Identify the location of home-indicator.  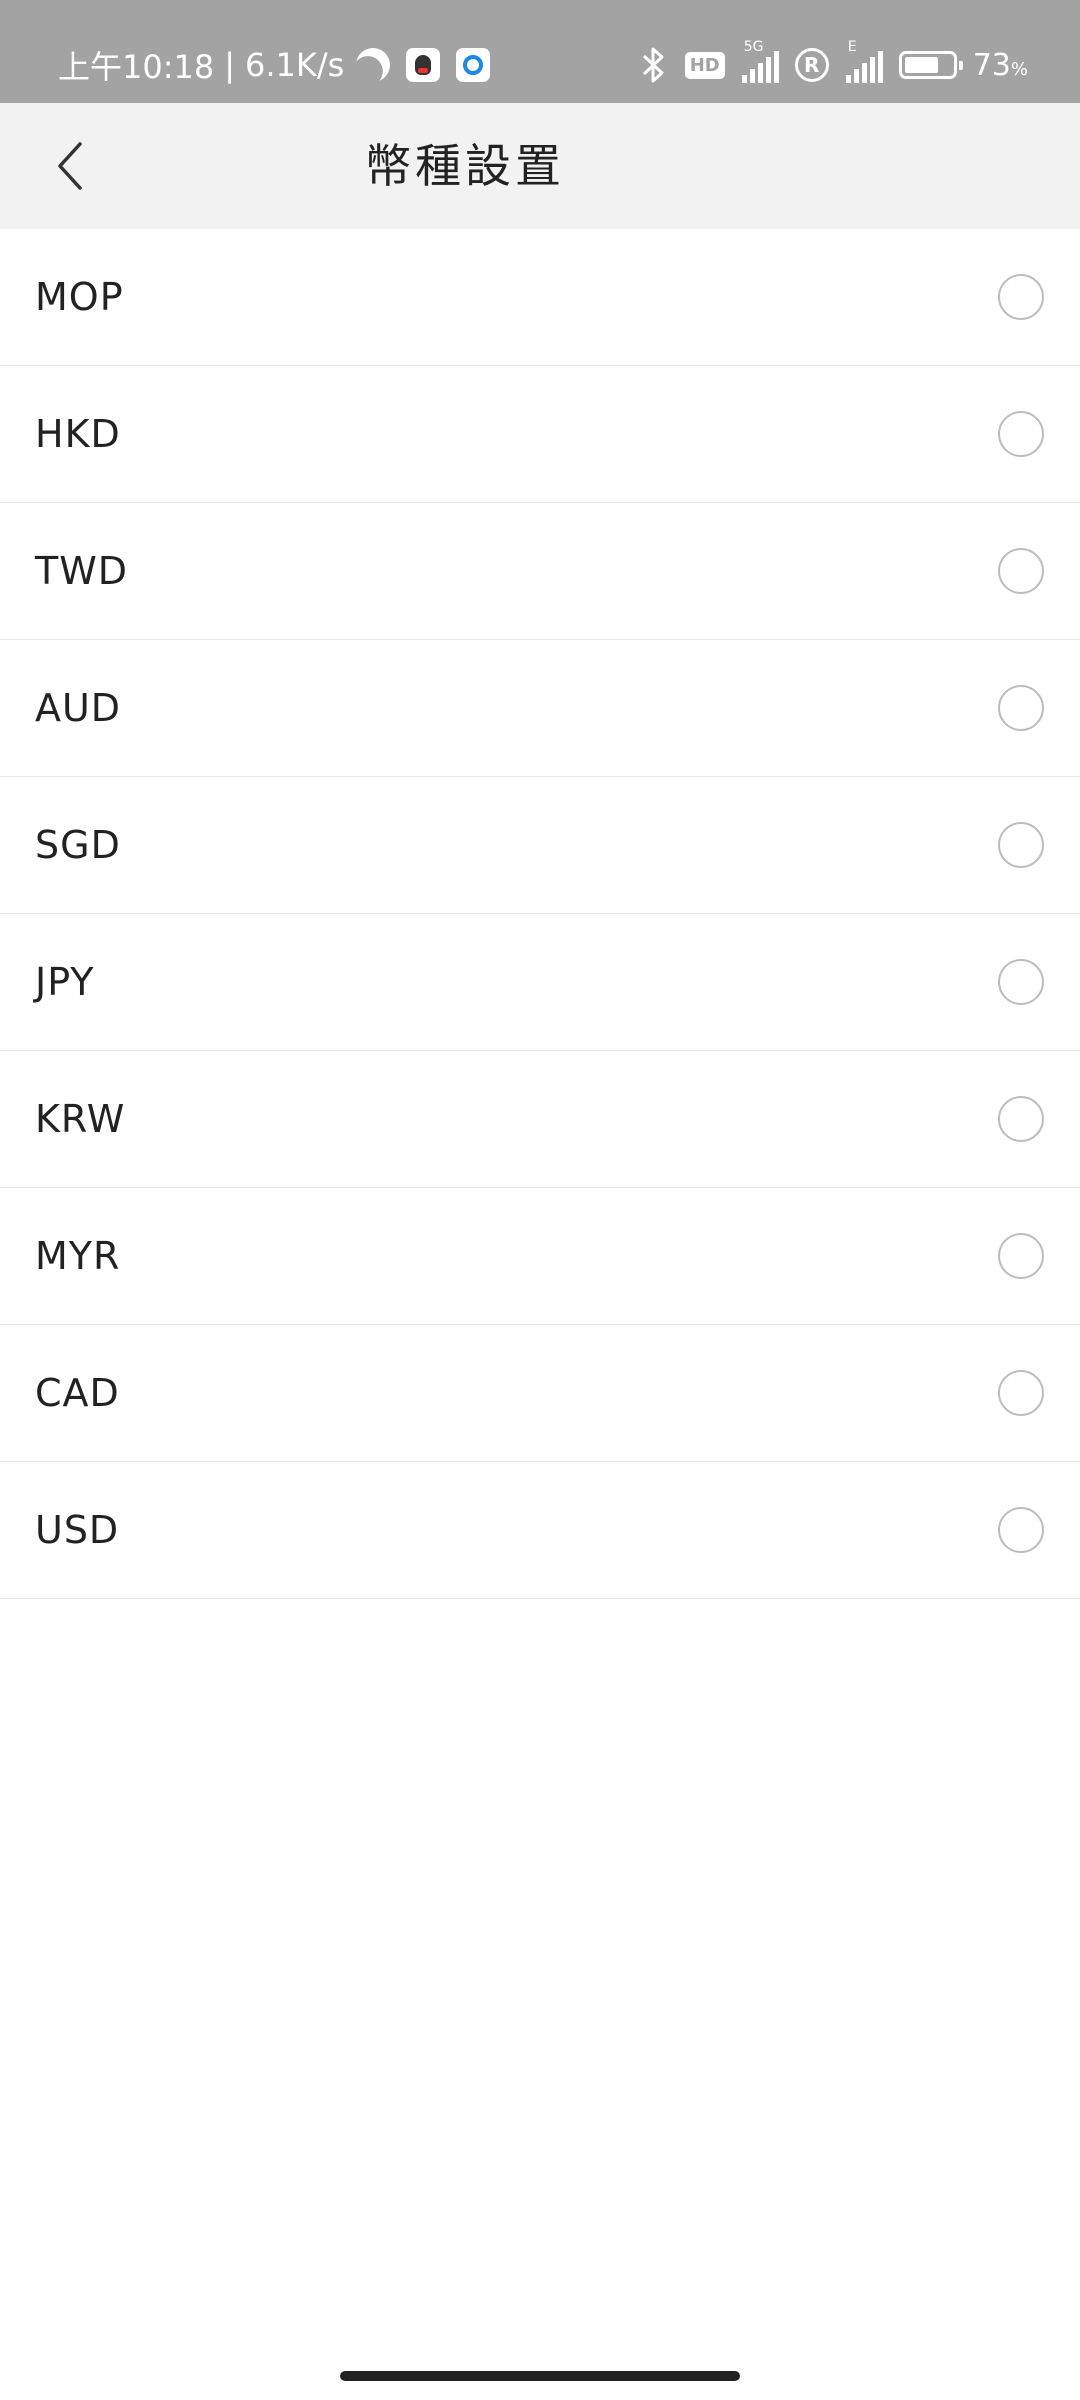
(540, 2376).